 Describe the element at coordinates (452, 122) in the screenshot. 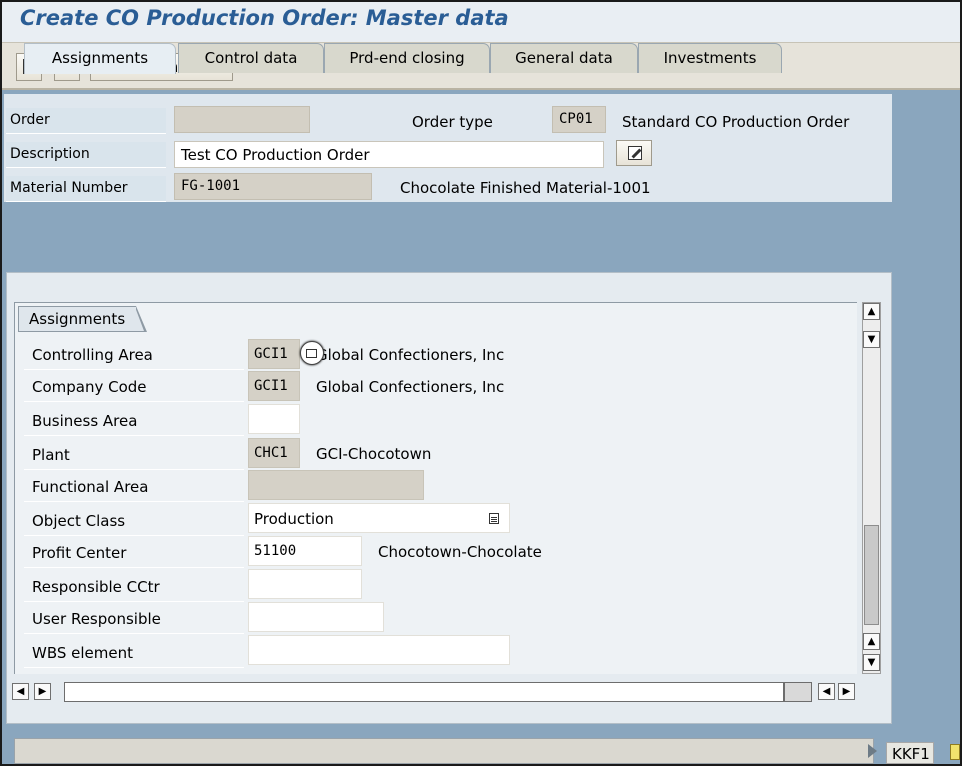

I see `order-type-label: Order type` at that location.